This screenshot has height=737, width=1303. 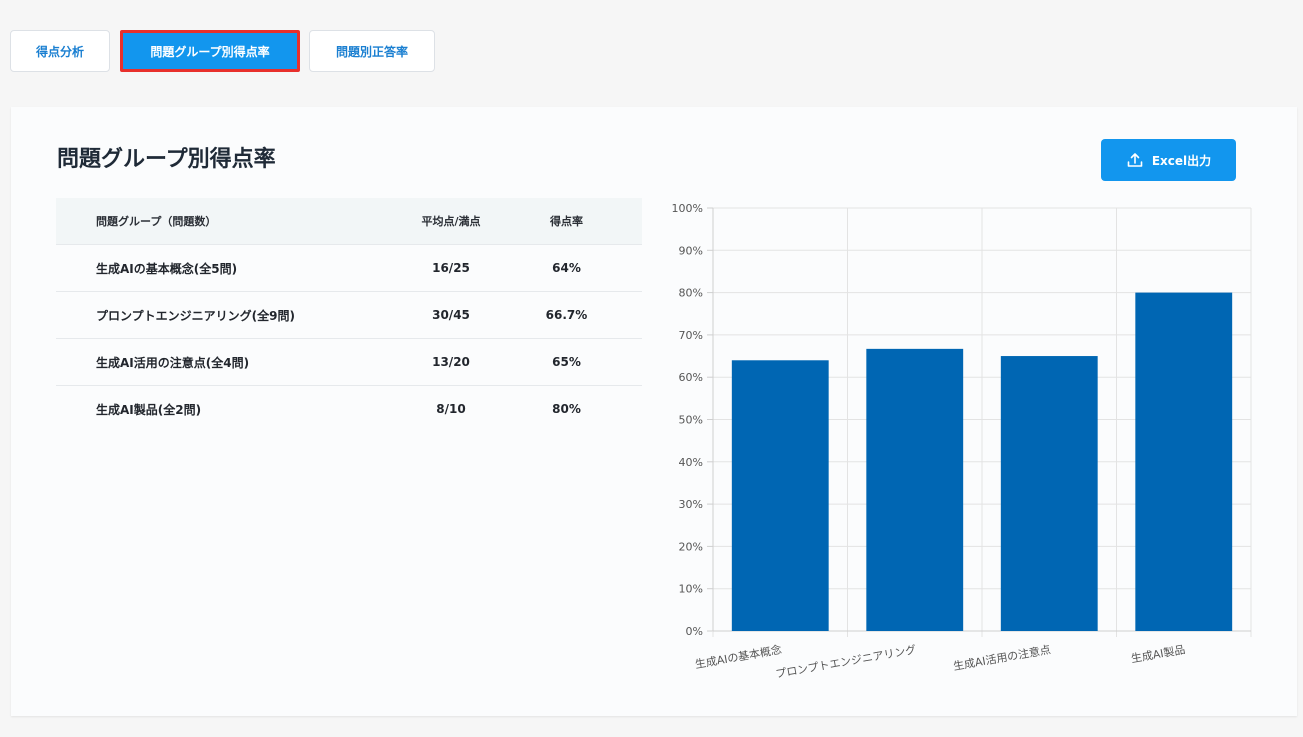 What do you see at coordinates (566, 315) in the screenshot?
I see `row-rate: 66.7%` at bounding box center [566, 315].